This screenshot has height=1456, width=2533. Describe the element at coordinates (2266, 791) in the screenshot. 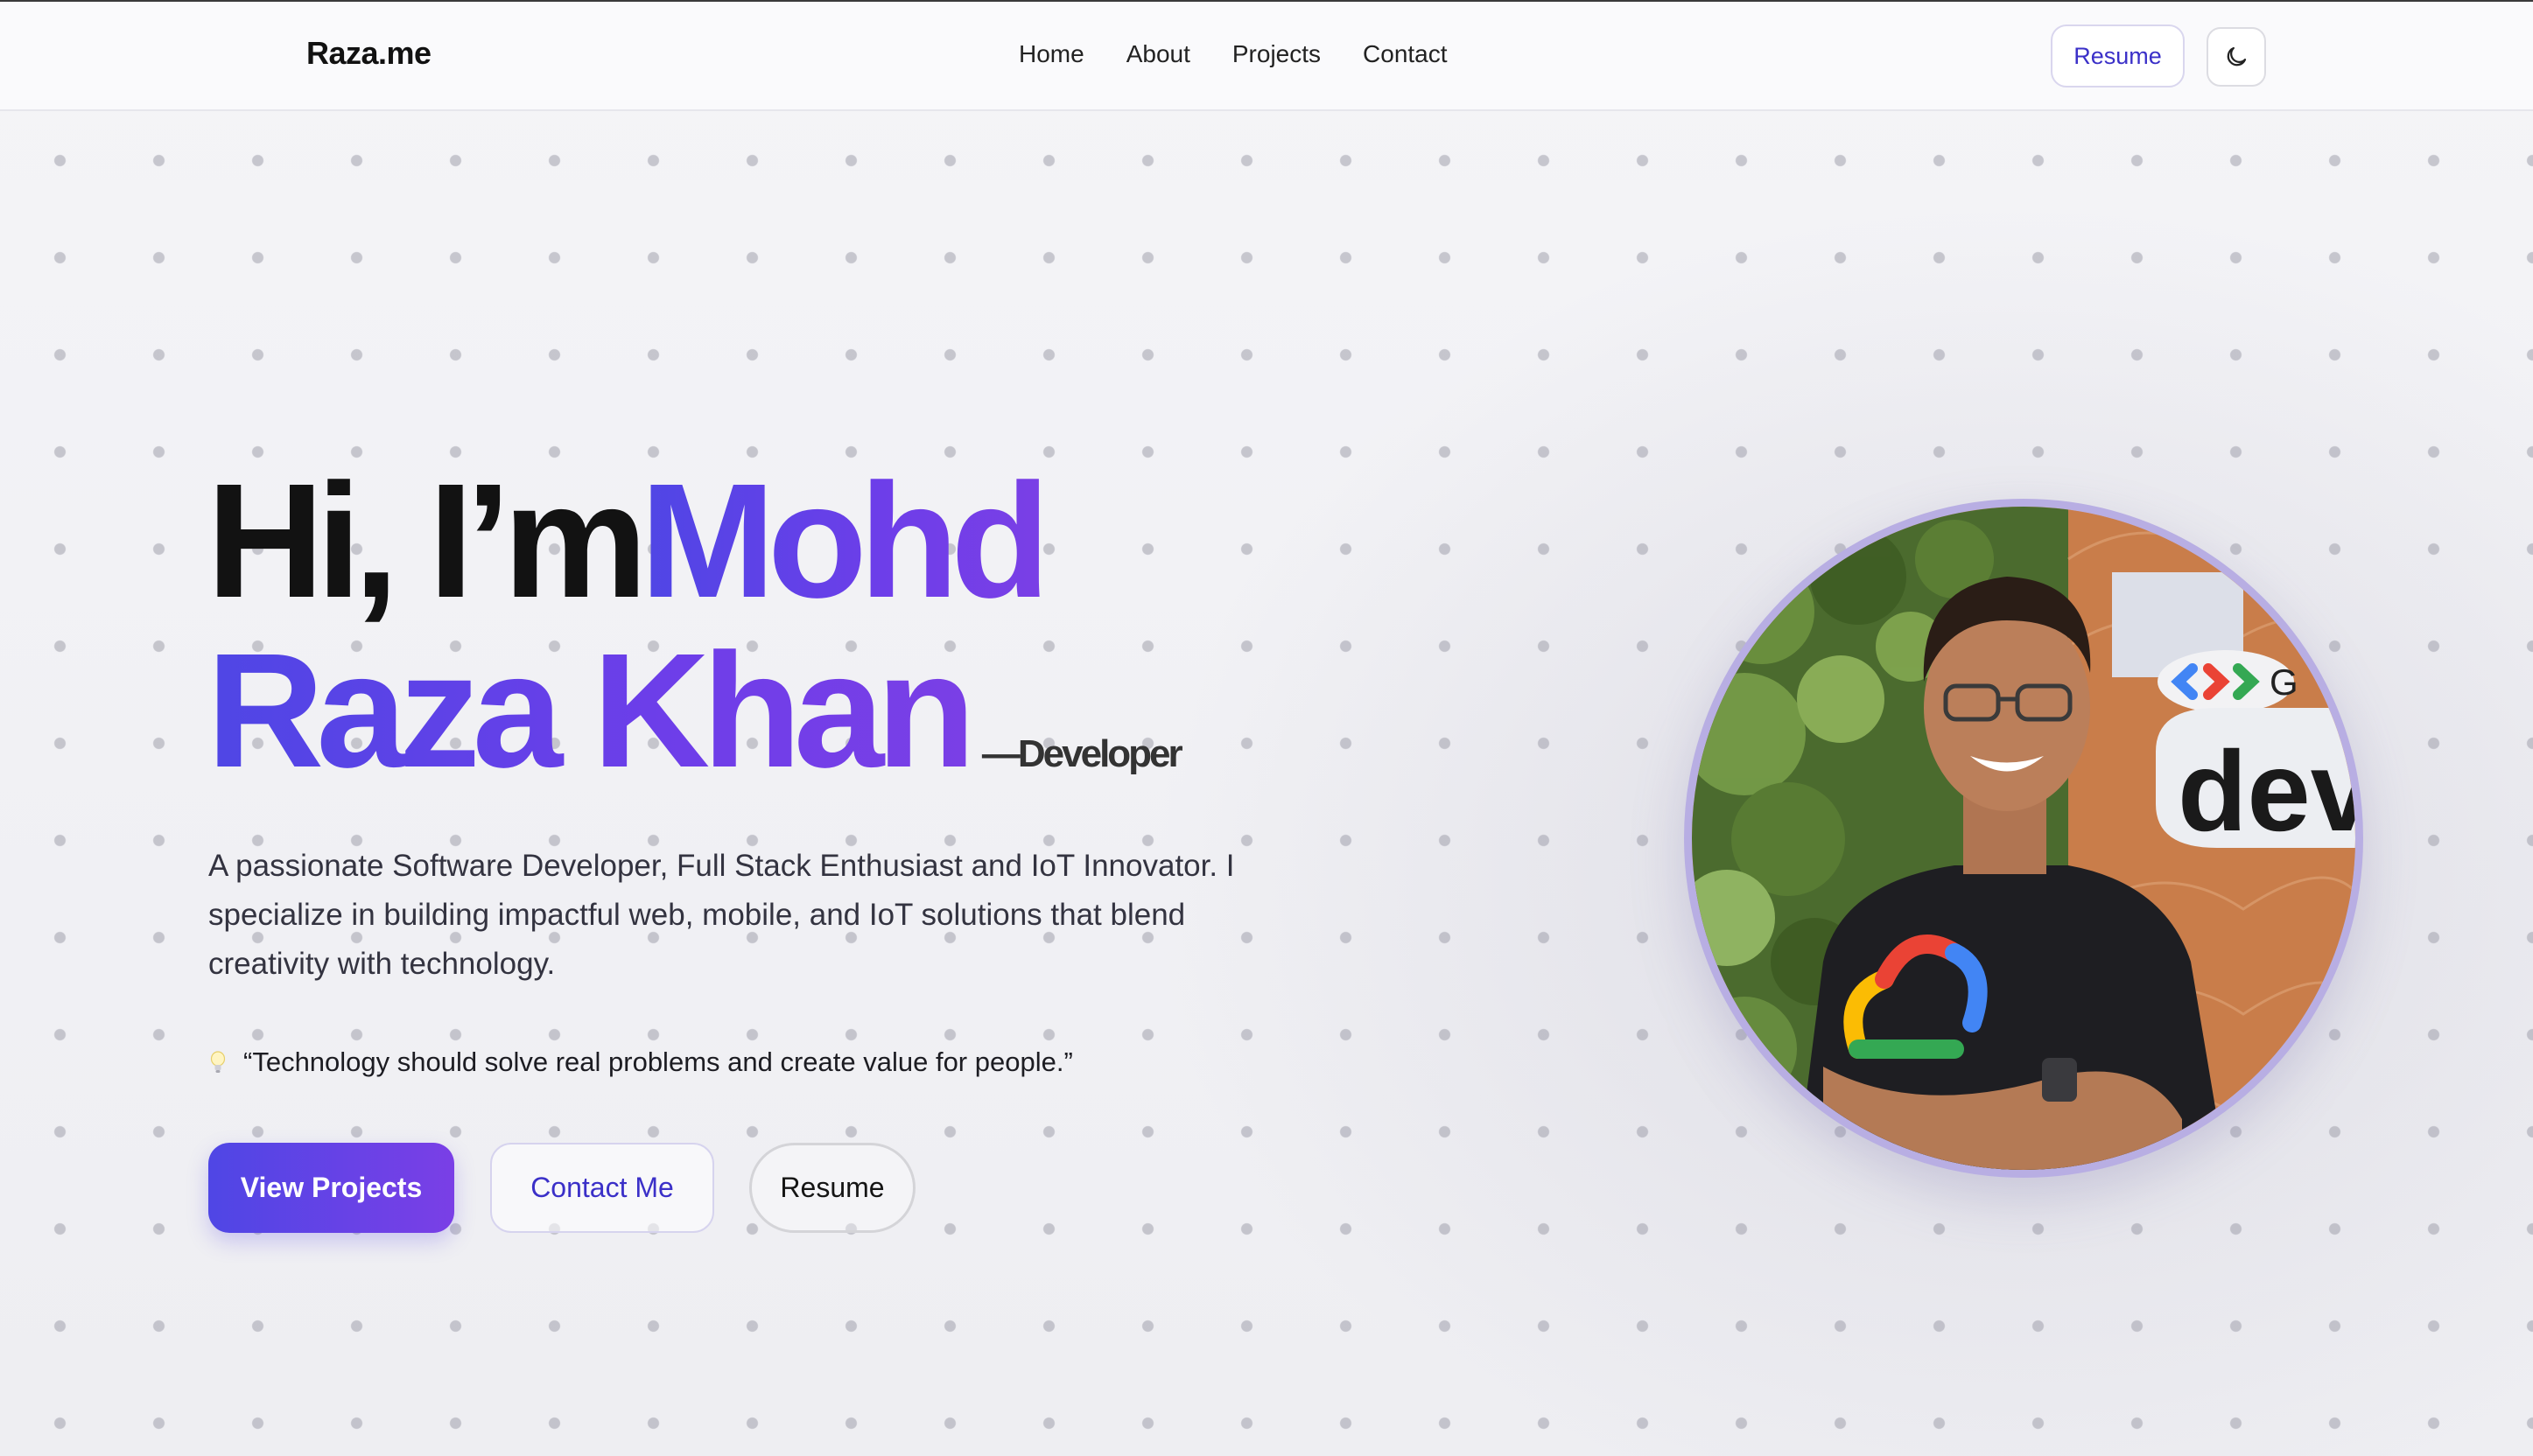

I see `sign-dev-text: dev` at that location.